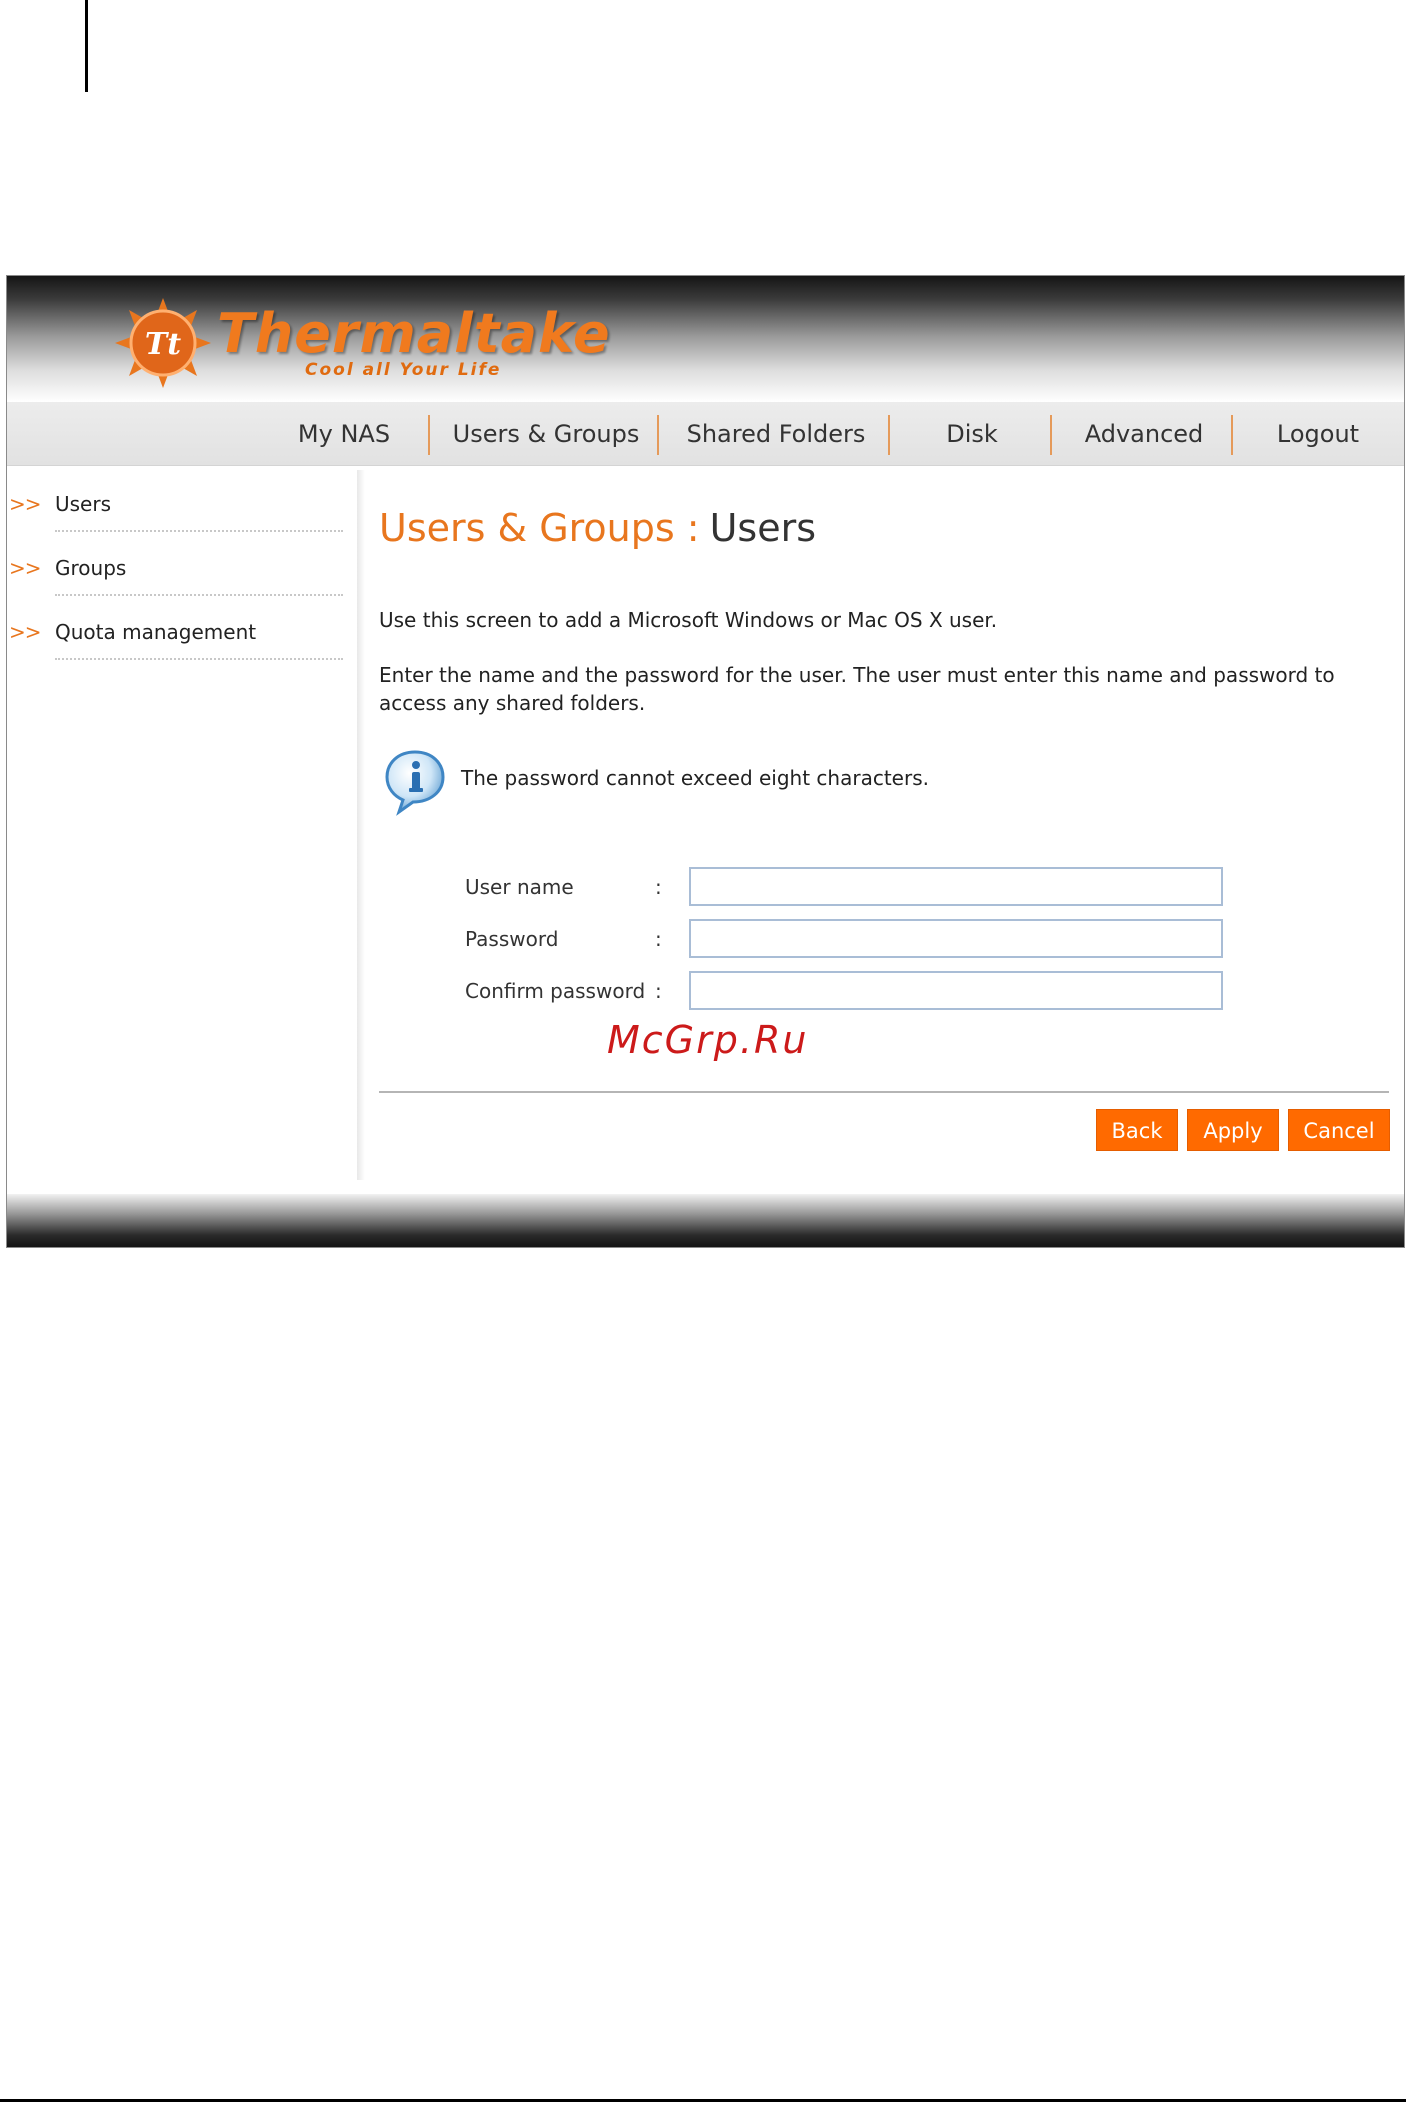 This screenshot has height=2107, width=1406. I want to click on logo-mark: Tt, so click(163, 344).